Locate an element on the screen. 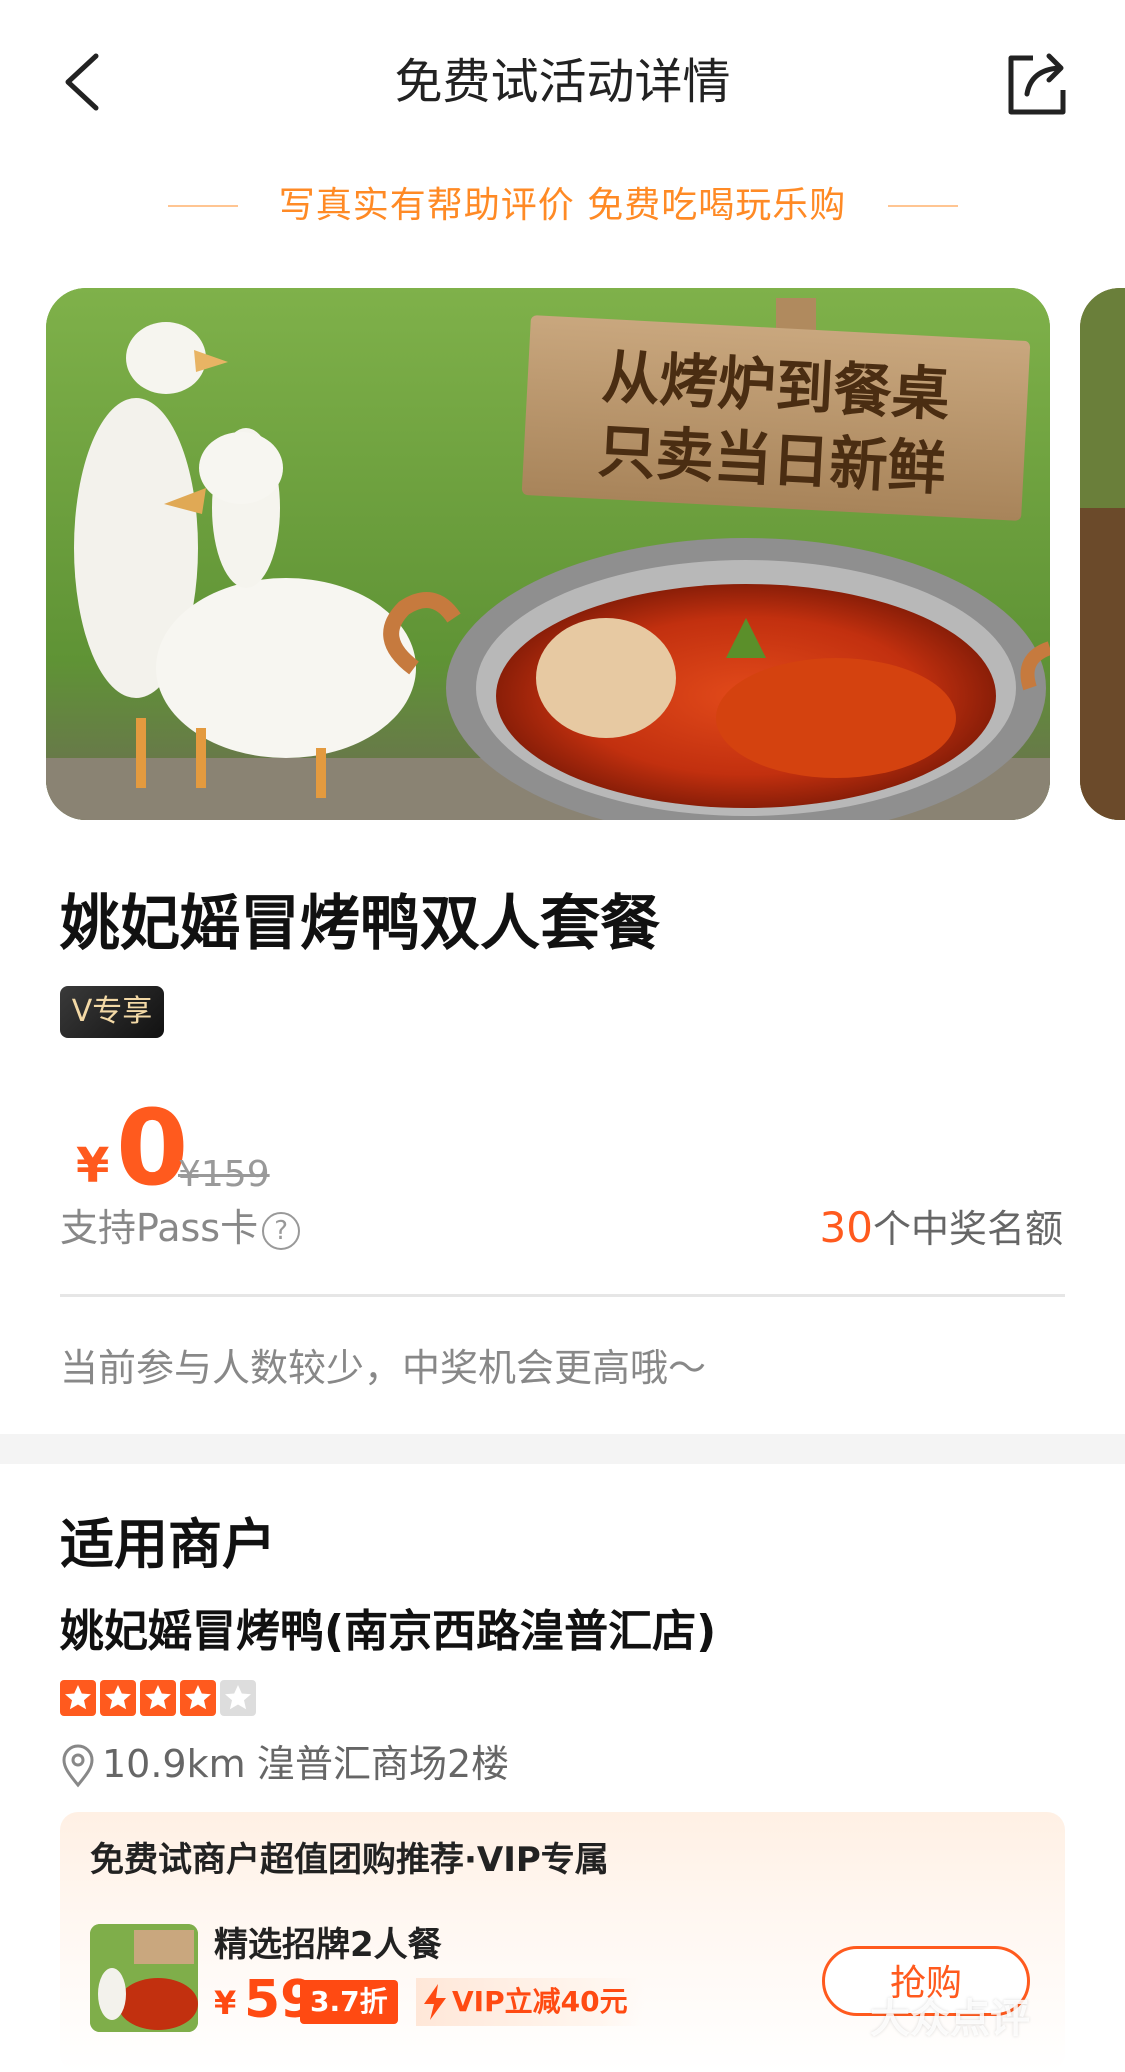 Image resolution: width=1125 pixels, height=2072 pixels. deal-thumbnail is located at coordinates (144, 1978).